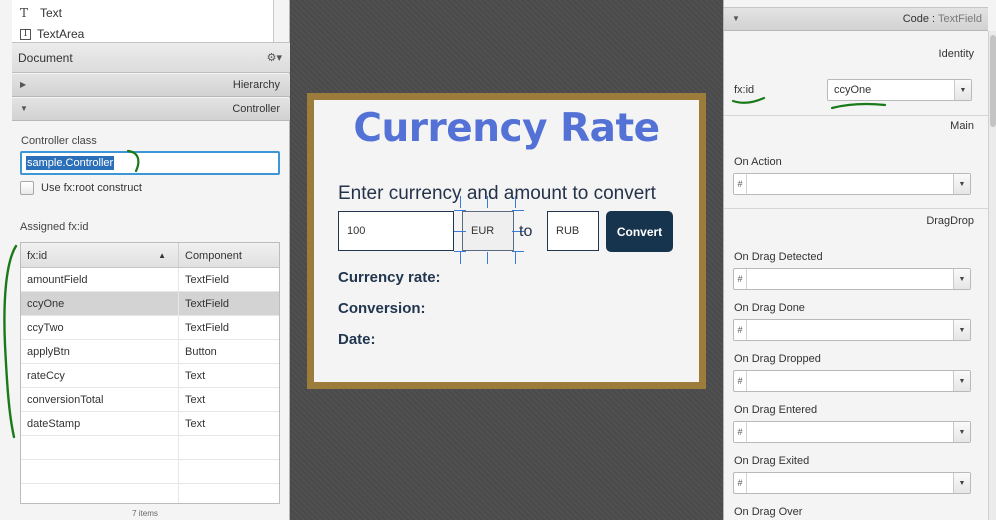  Describe the element at coordinates (852, 184) in the screenshot. I see `on-action-field: # ▼` at that location.